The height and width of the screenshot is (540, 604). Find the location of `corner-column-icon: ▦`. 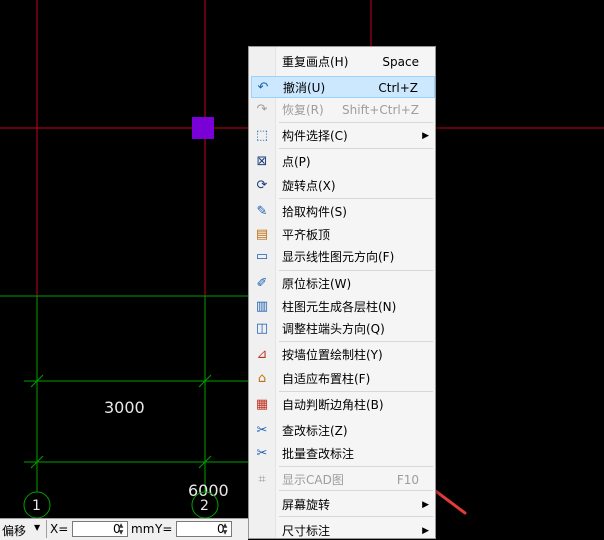

corner-column-icon: ▦ is located at coordinates (262, 404).